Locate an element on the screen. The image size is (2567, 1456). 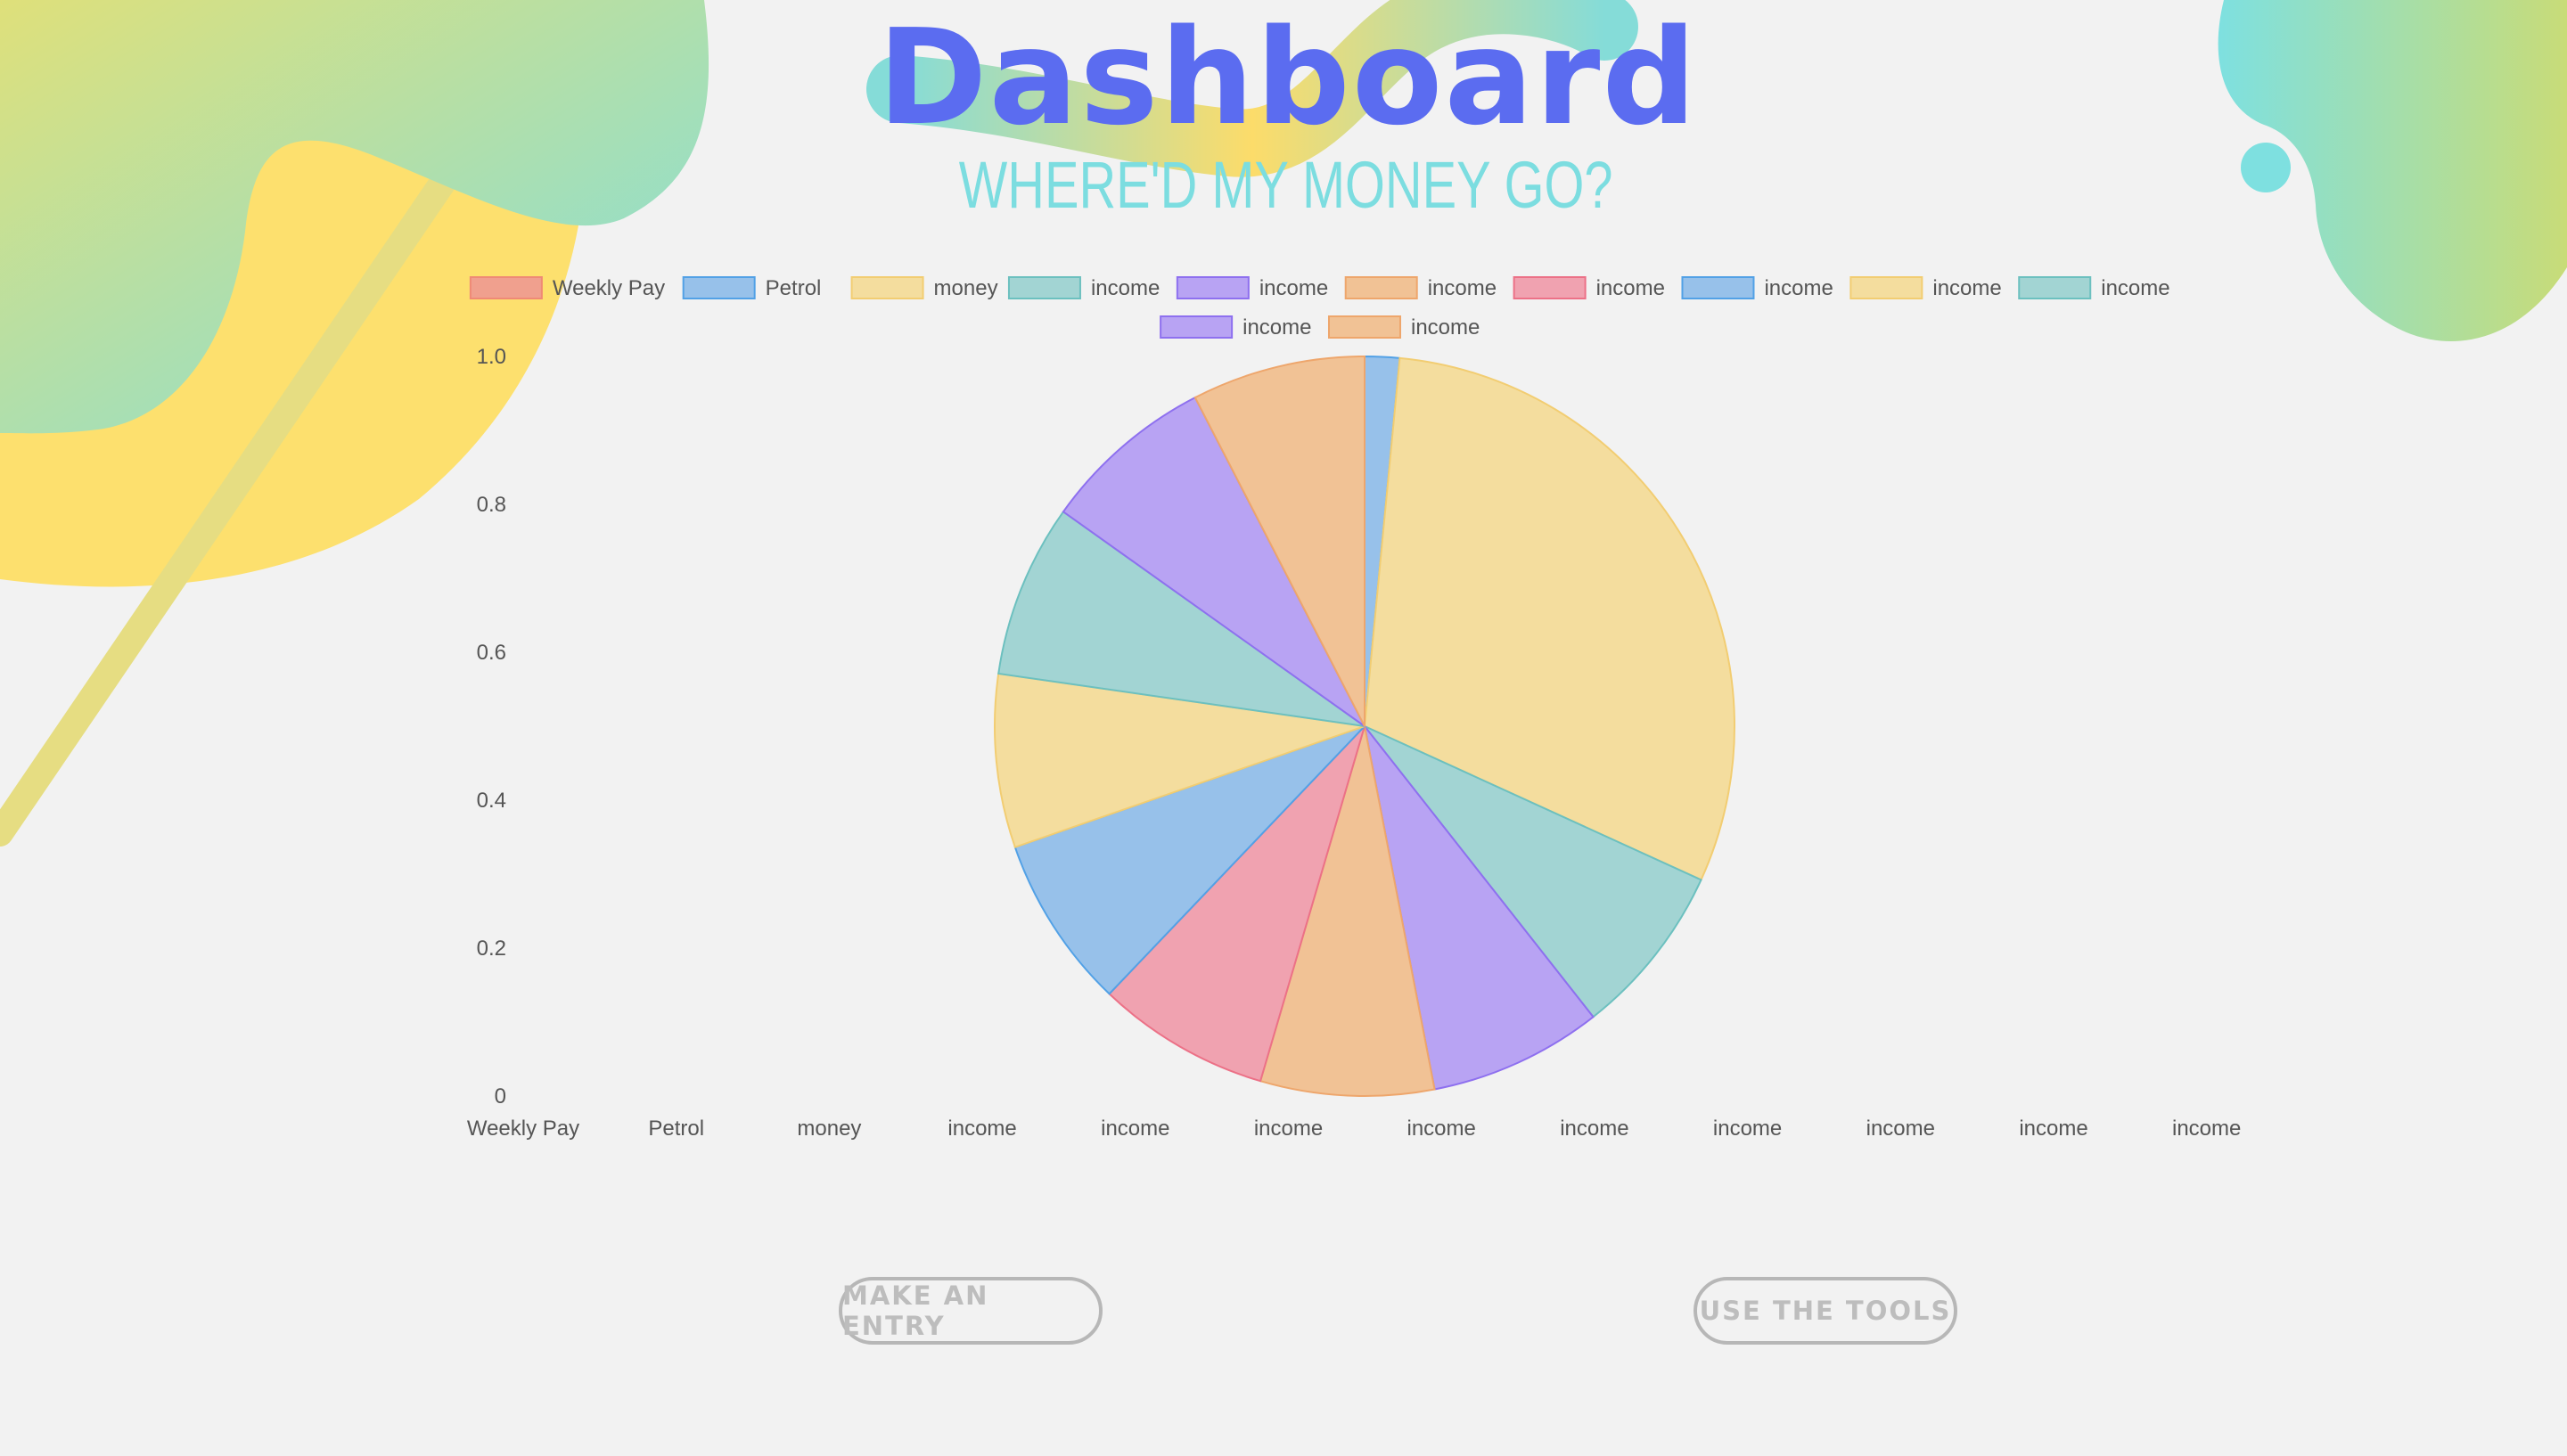
y-tick-label: 0.6 is located at coordinates (492, 653).